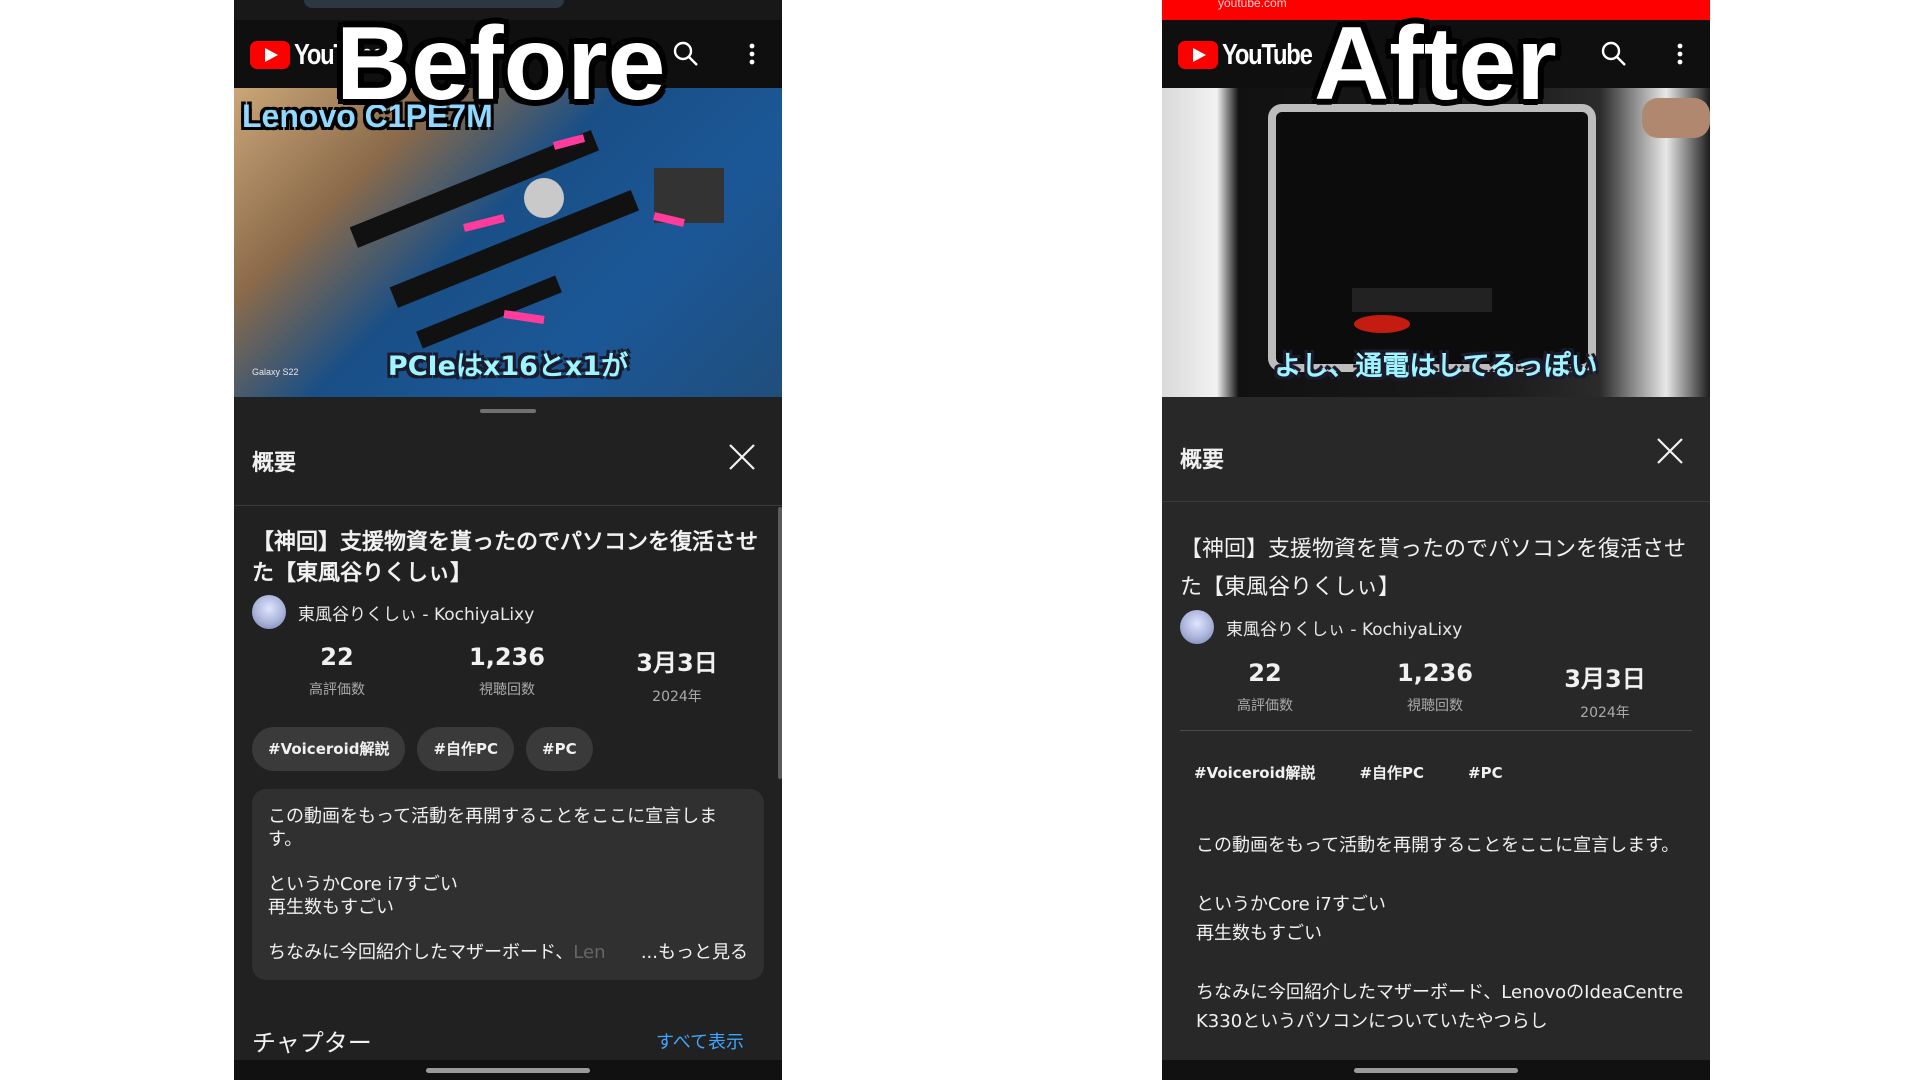  I want to click on show-more-link: ...もっと見る, so click(694, 952).